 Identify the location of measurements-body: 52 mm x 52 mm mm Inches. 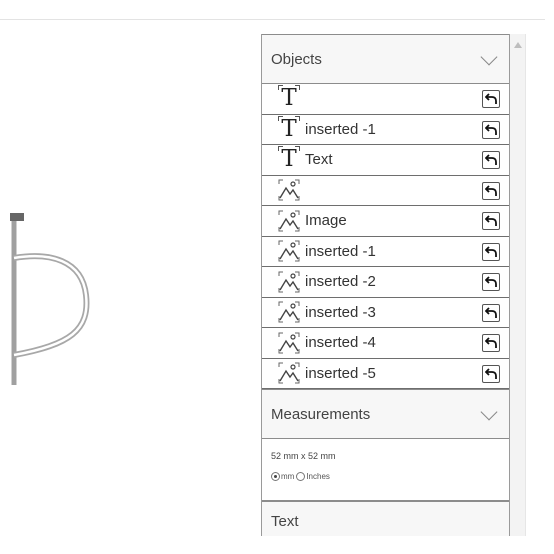
(385, 470).